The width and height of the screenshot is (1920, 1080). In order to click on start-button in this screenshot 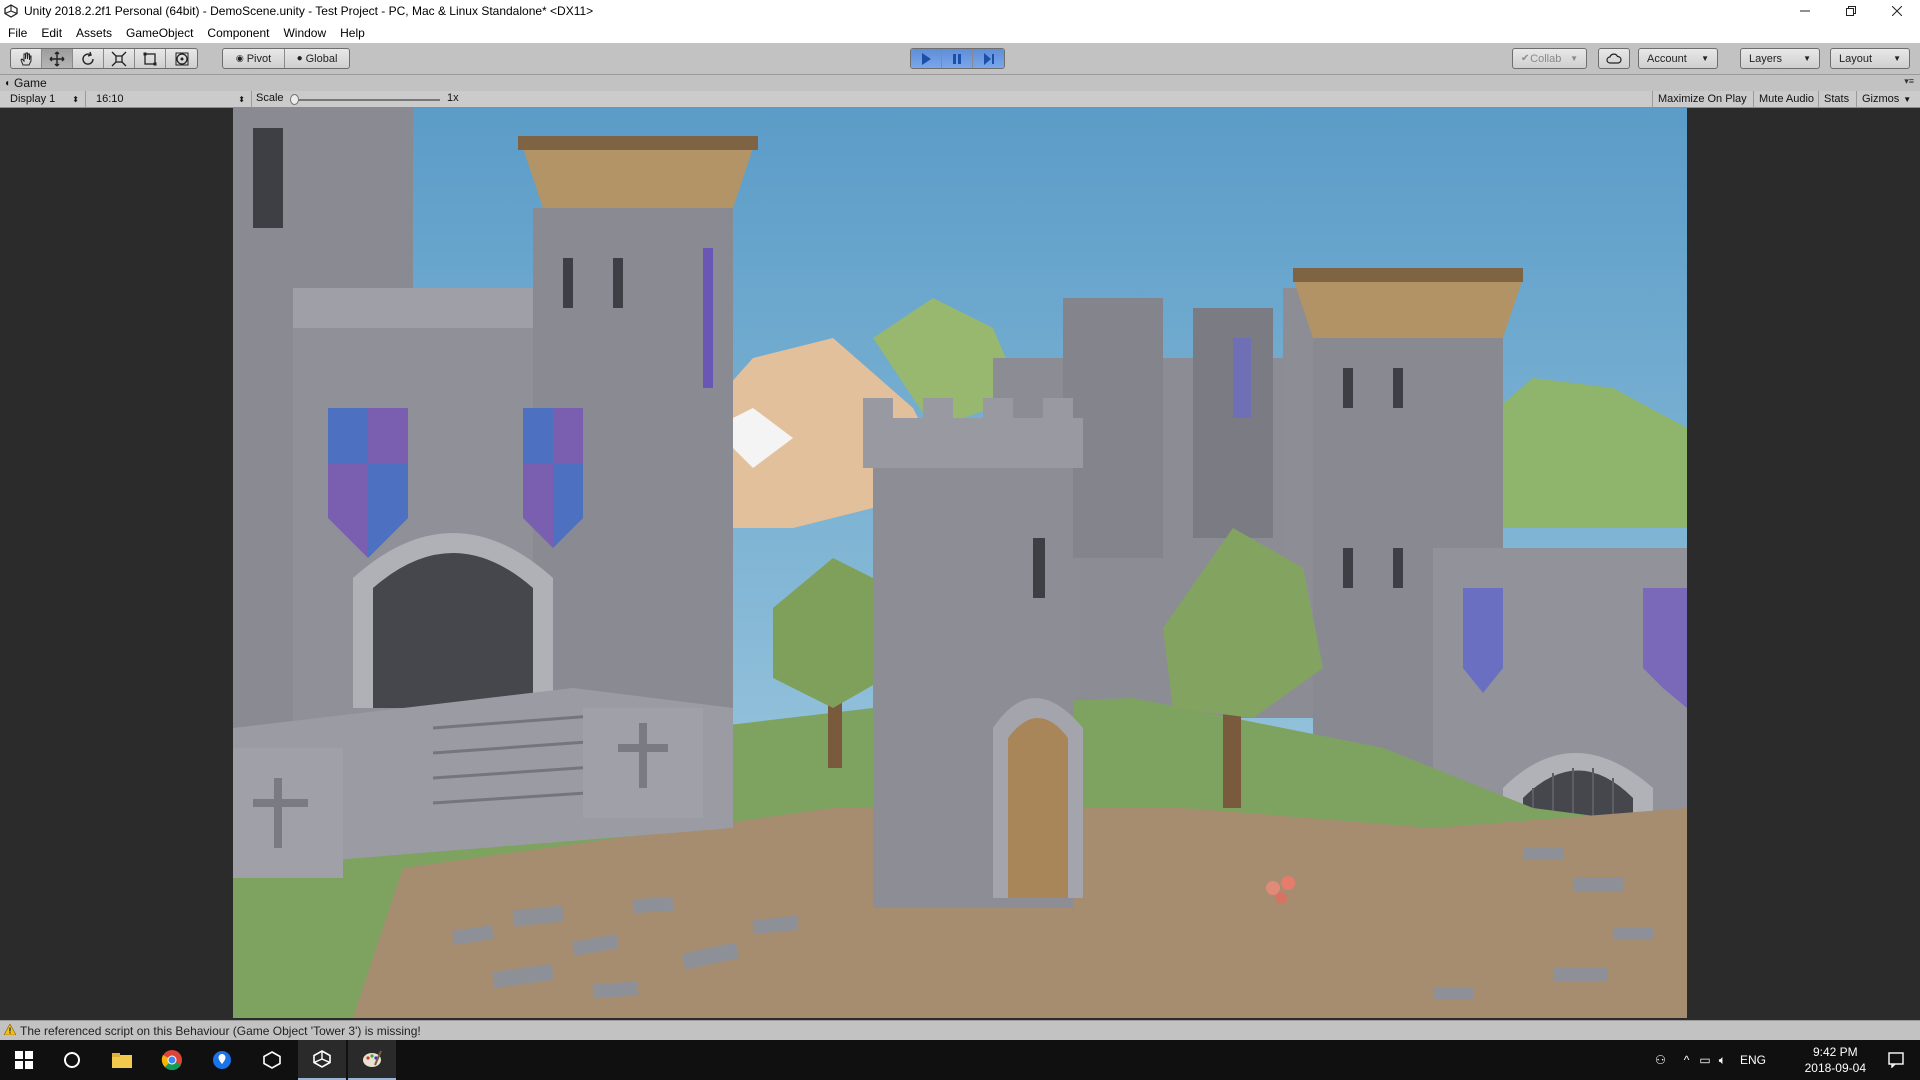, I will do `click(24, 1060)`.